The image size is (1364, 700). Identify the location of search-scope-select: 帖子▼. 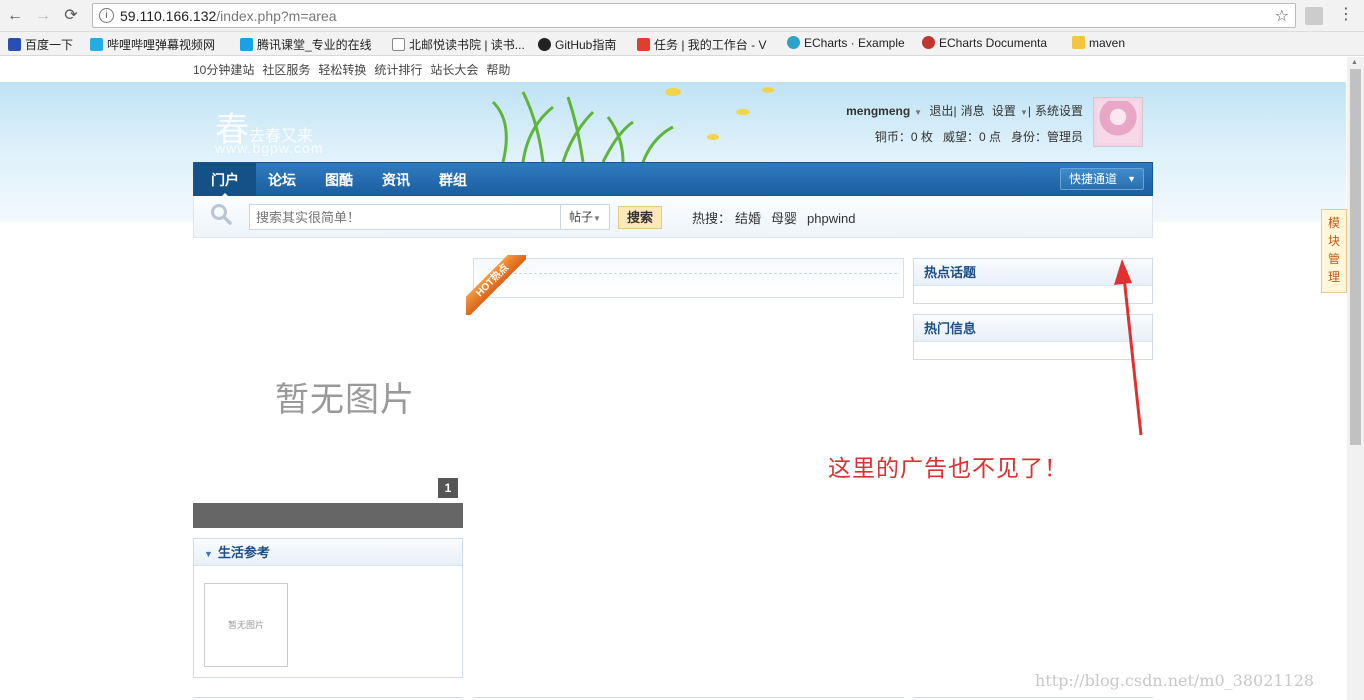
(585, 217).